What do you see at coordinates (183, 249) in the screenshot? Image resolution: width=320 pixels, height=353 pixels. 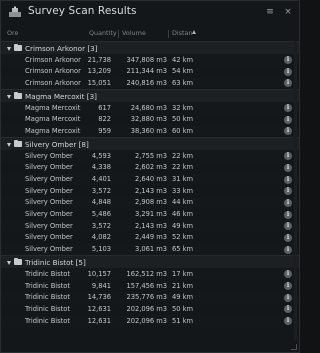 I see `distance-value: 65 km` at bounding box center [183, 249].